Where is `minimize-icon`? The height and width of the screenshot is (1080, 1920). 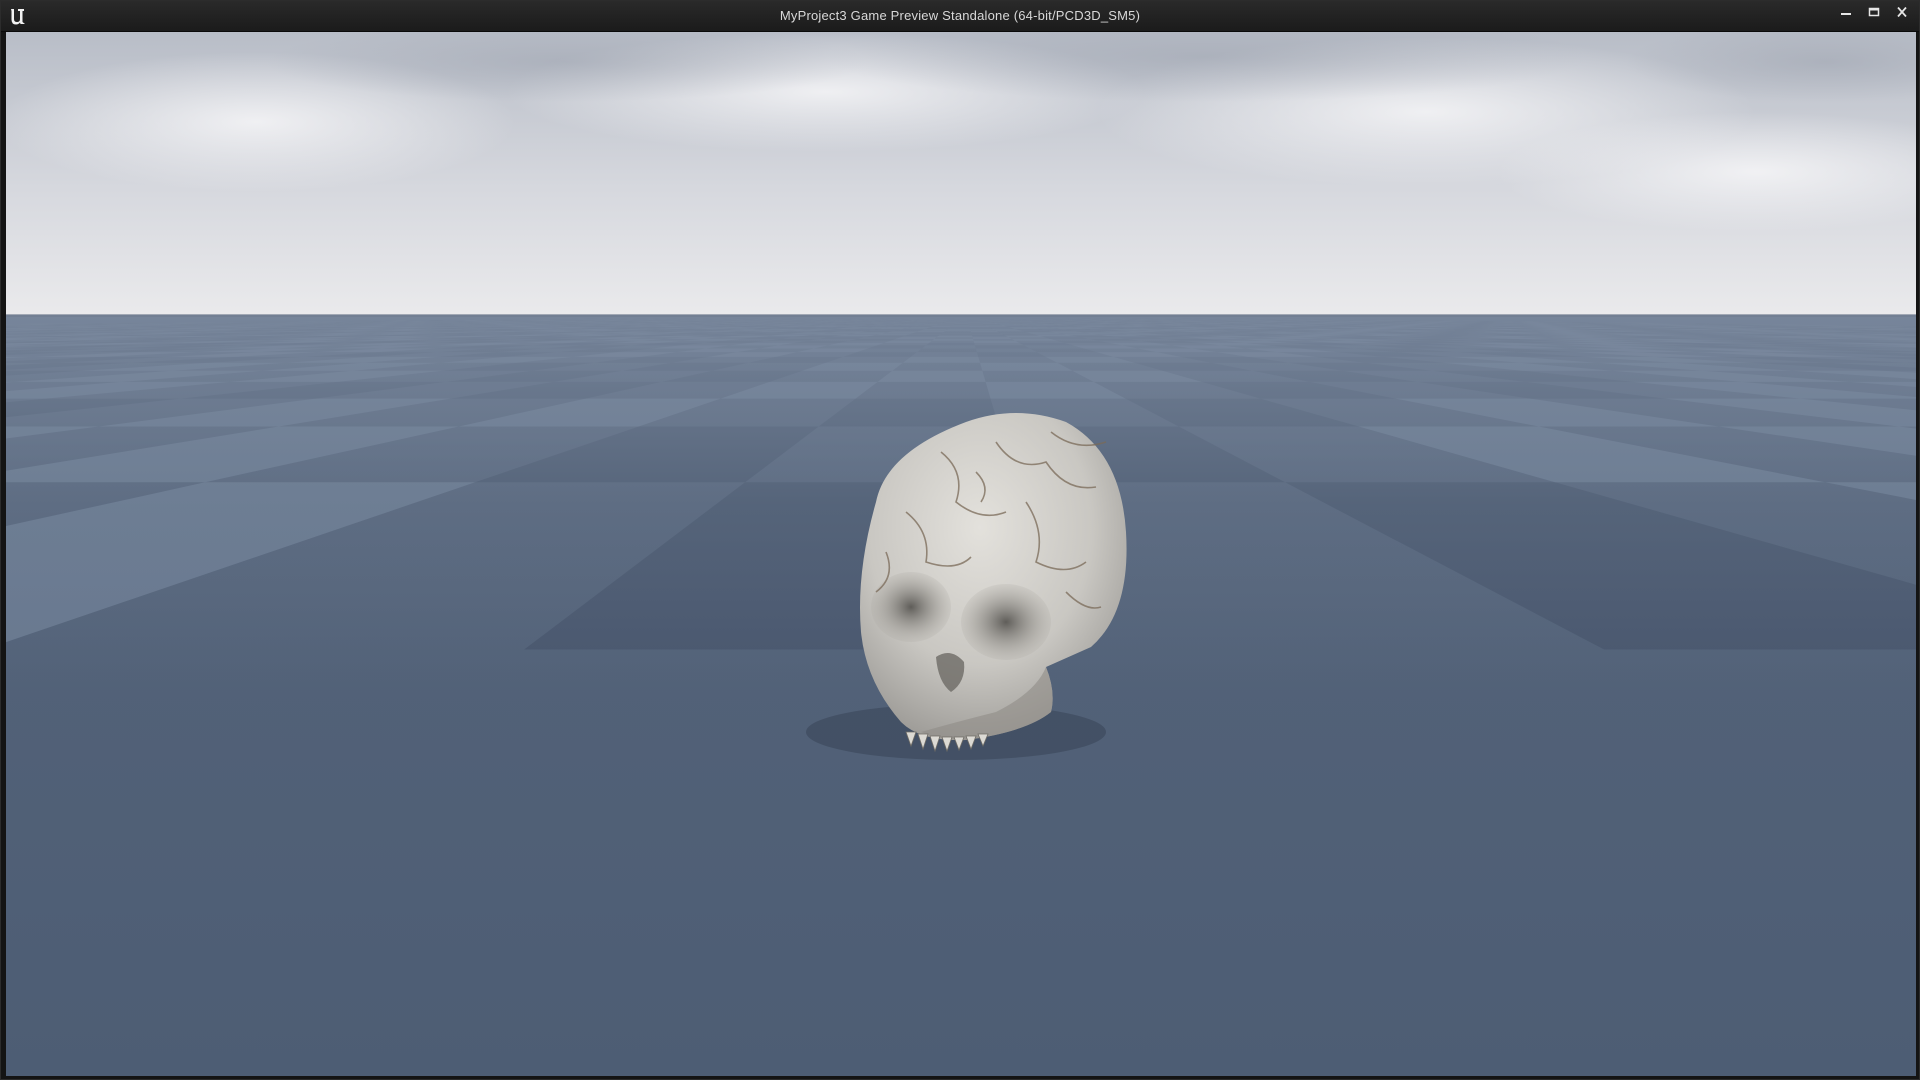
minimize-icon is located at coordinates (1846, 14).